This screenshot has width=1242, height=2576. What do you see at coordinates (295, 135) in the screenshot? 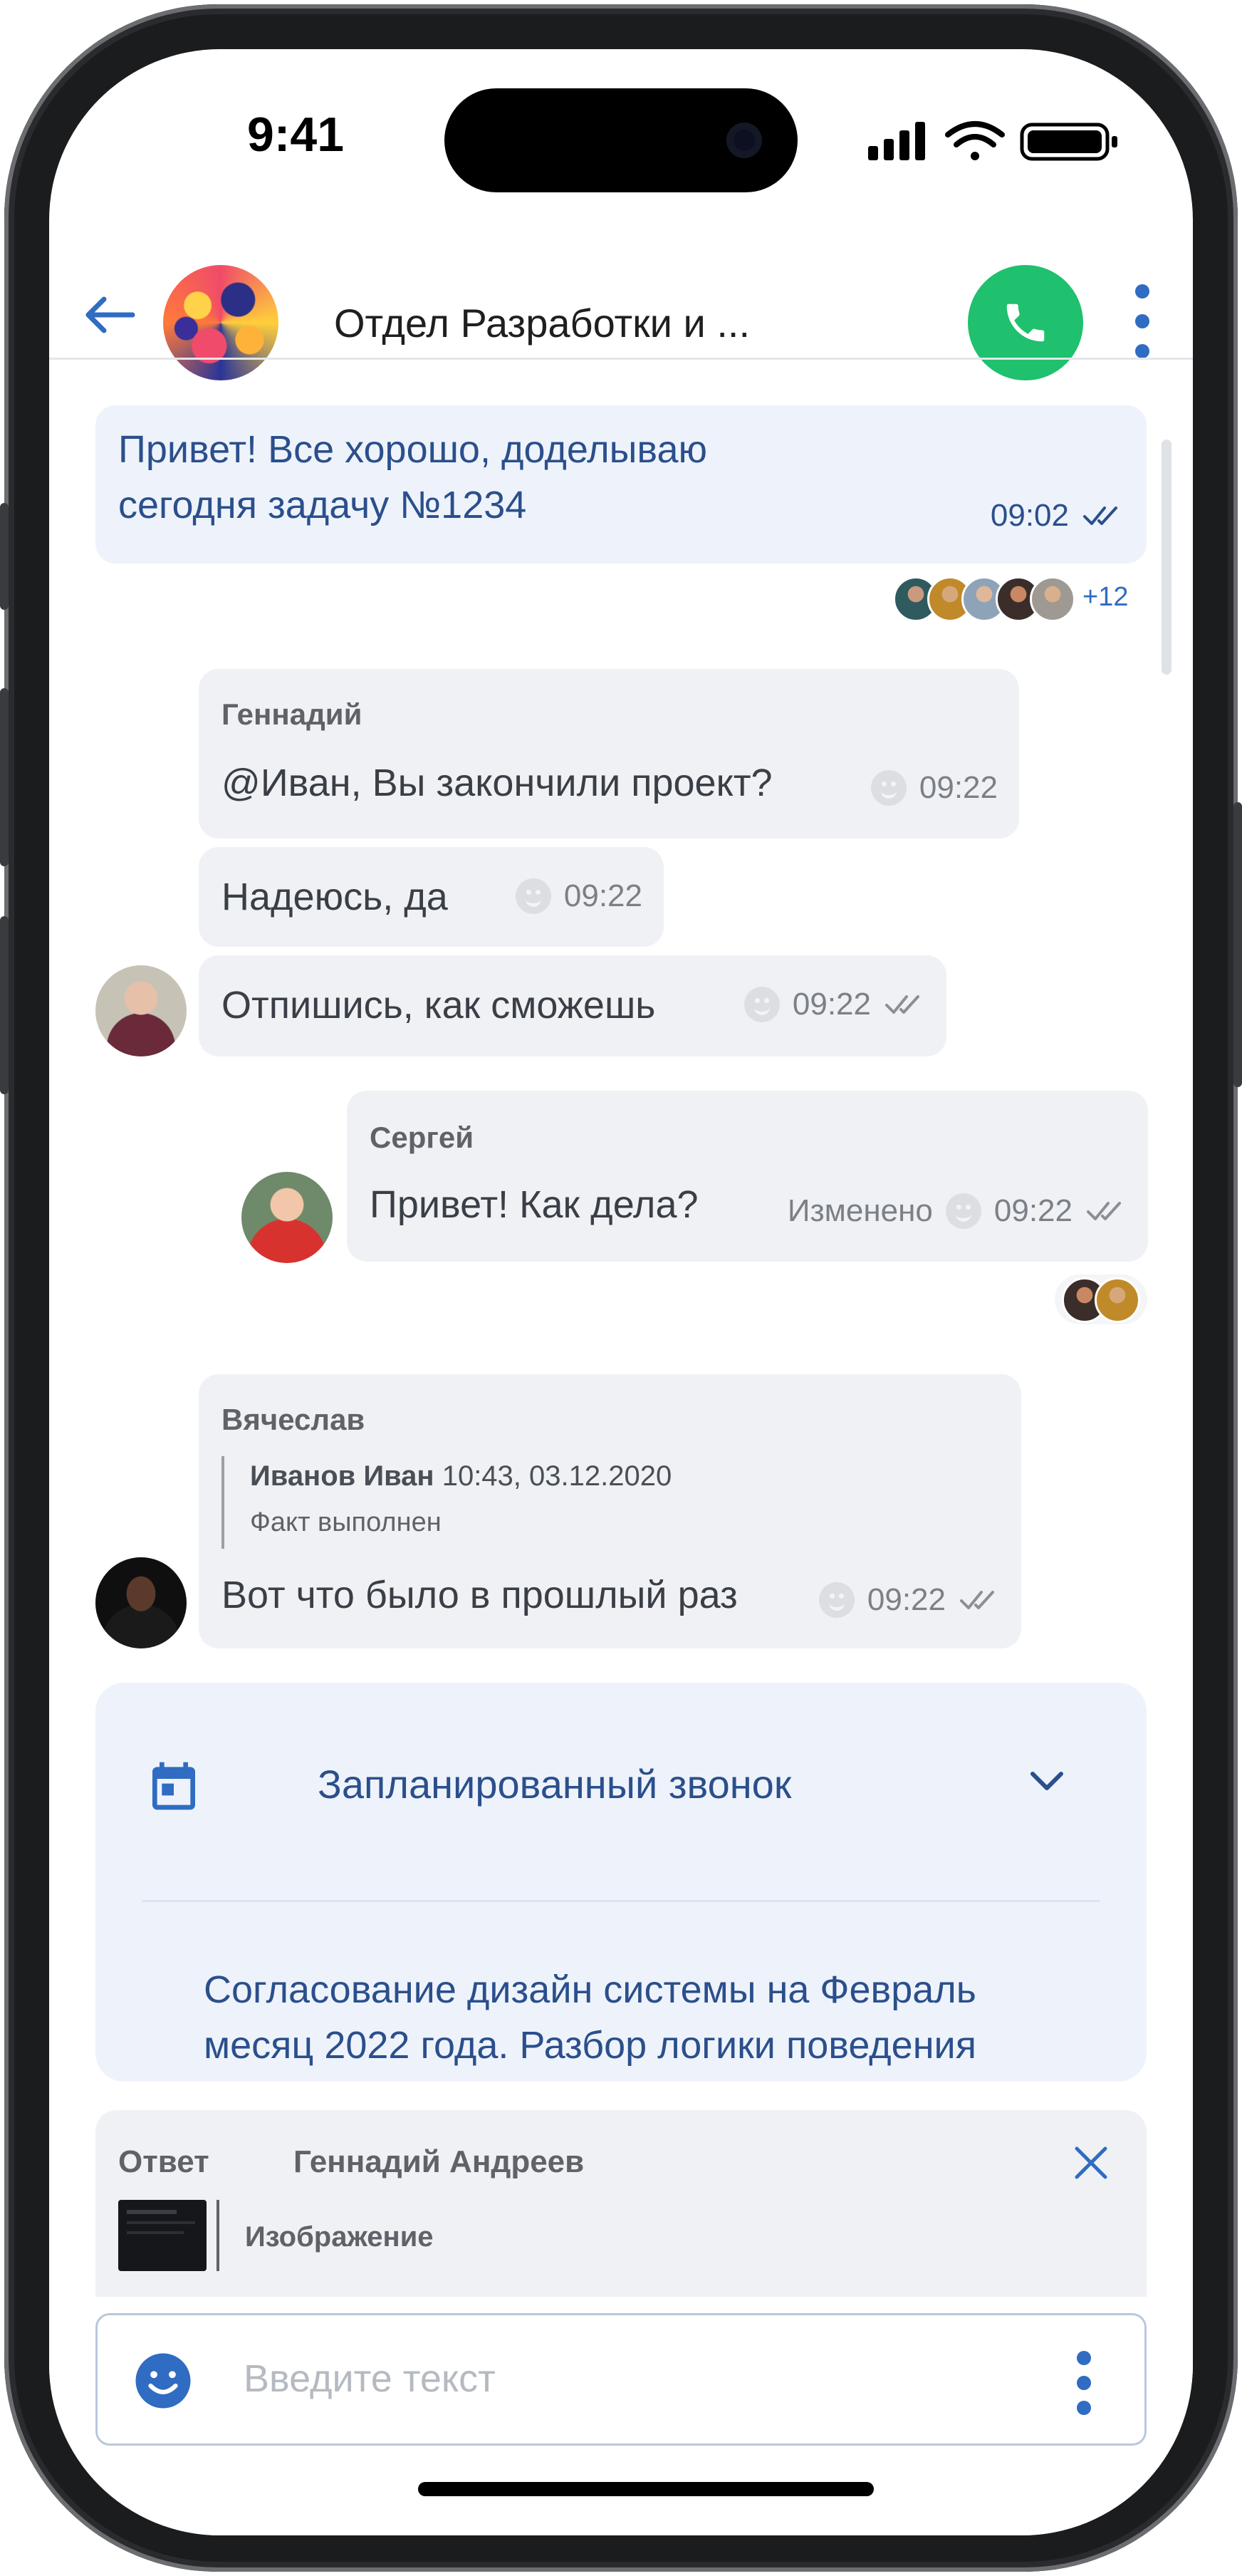
I see `status-time: 9:41` at bounding box center [295, 135].